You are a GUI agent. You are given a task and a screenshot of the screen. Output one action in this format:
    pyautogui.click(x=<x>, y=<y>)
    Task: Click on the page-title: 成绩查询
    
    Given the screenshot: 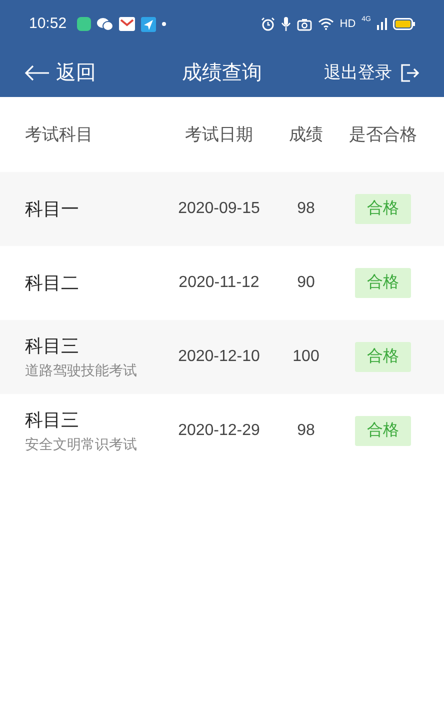 What is the action you would take?
    pyautogui.click(x=222, y=73)
    